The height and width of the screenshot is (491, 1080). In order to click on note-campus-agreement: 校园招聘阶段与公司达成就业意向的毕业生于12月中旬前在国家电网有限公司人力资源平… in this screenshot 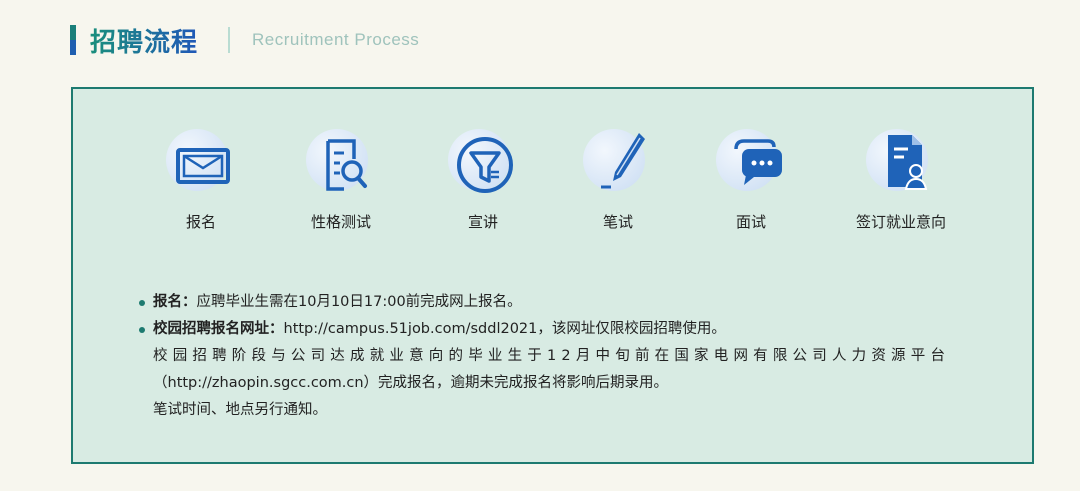, I will do `click(552, 356)`.